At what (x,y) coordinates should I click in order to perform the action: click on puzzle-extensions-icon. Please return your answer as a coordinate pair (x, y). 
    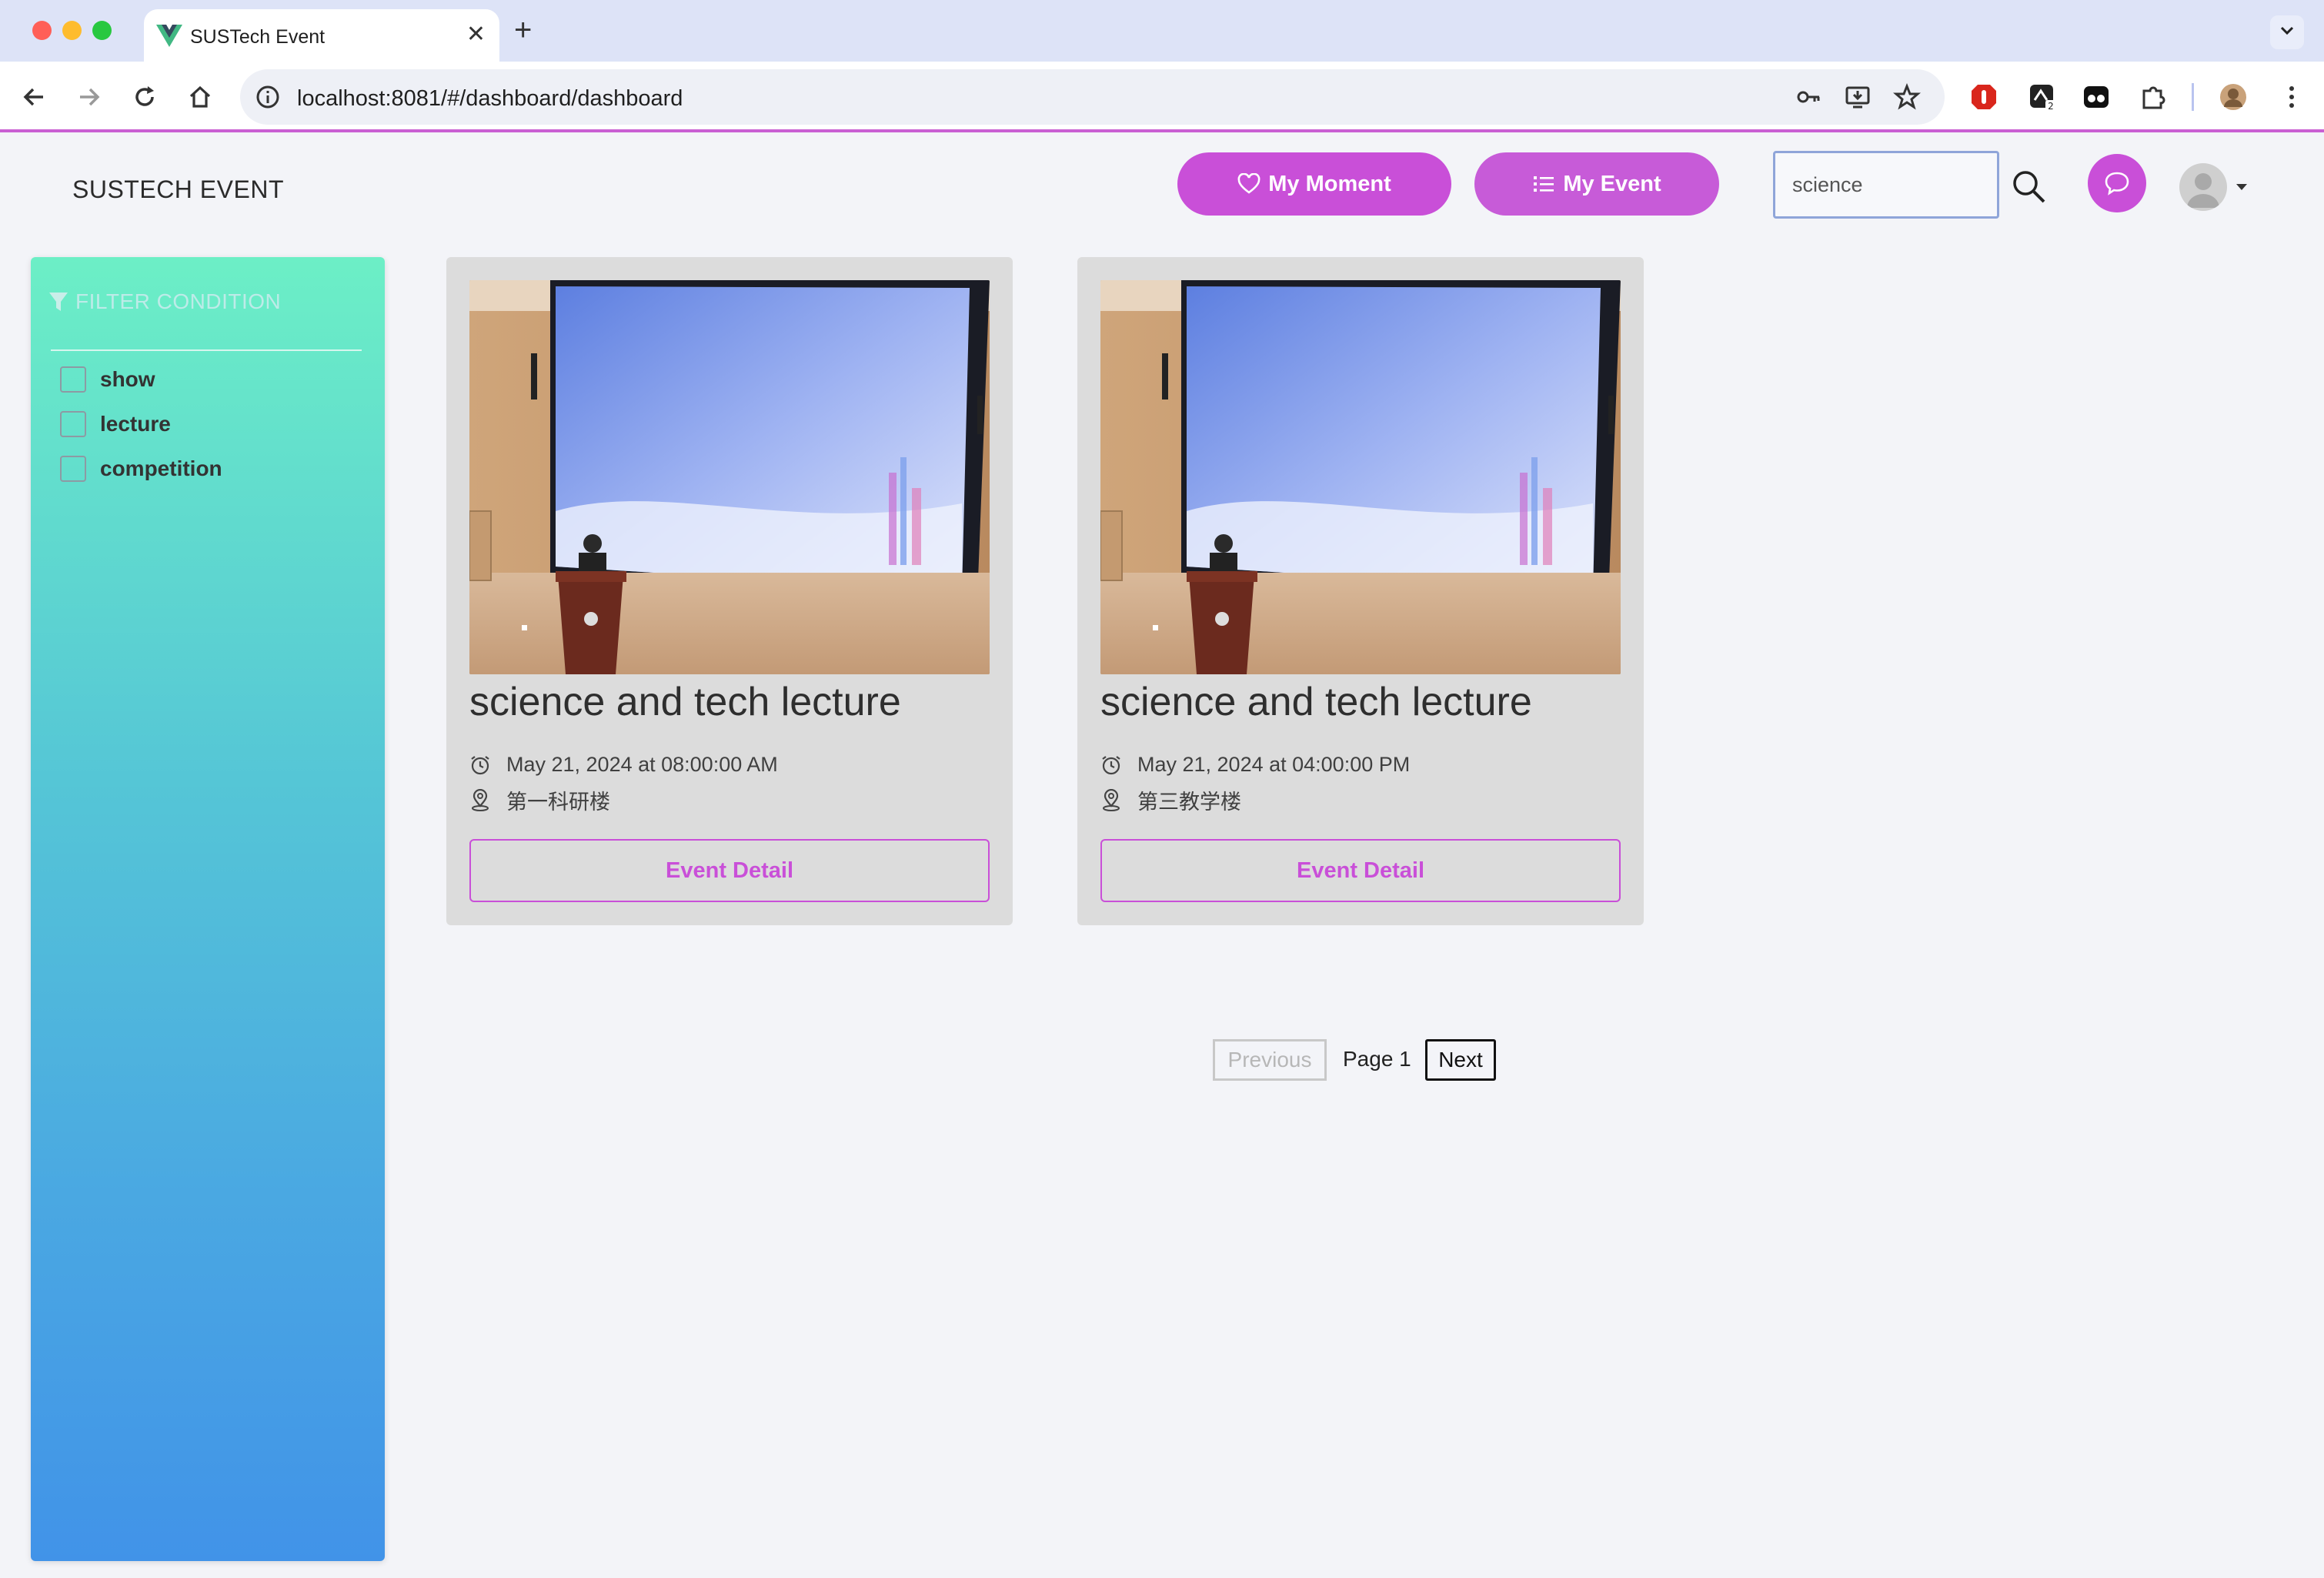
    Looking at the image, I should click on (2153, 97).